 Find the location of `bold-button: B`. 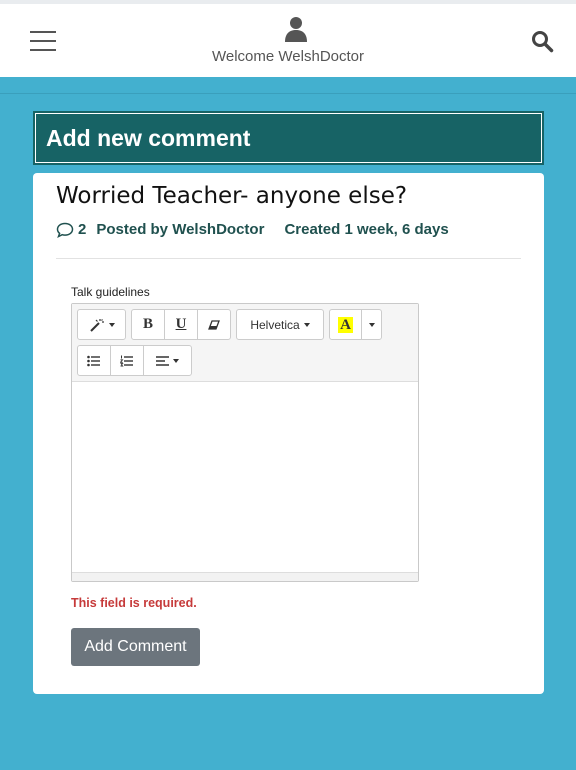

bold-button: B is located at coordinates (148, 324).